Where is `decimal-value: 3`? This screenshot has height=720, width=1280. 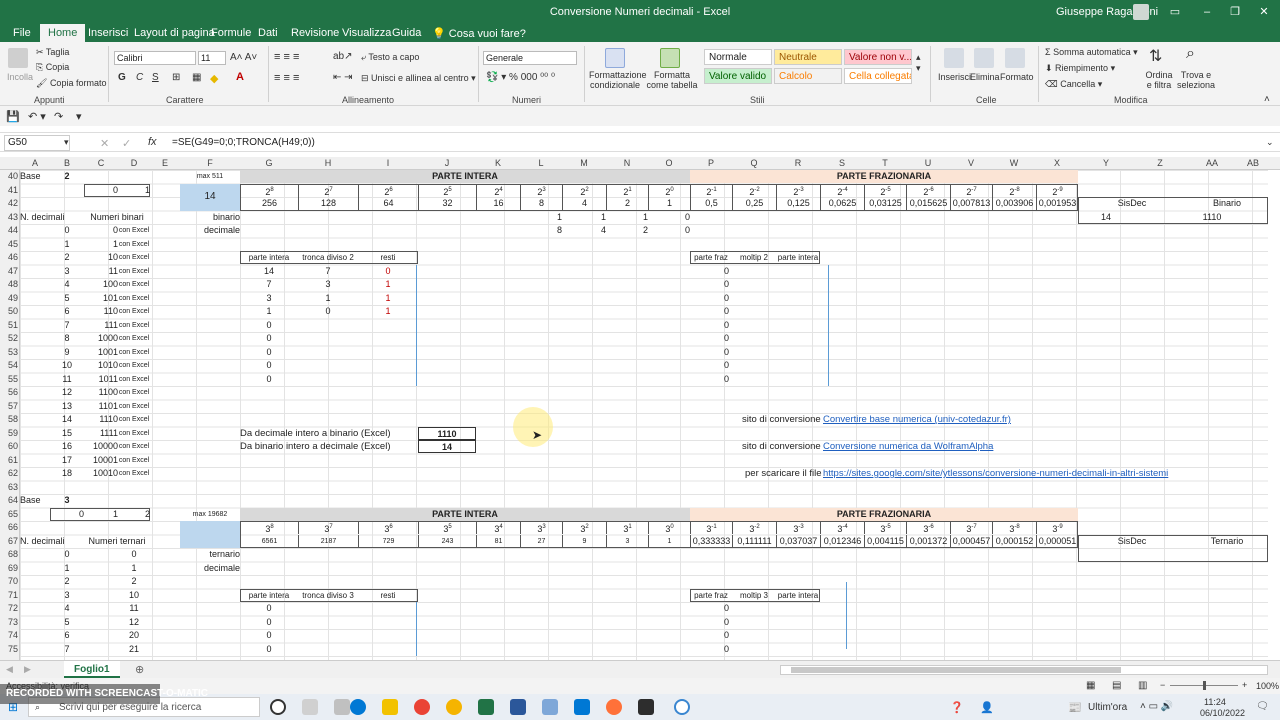 decimal-value: 3 is located at coordinates (67, 271).